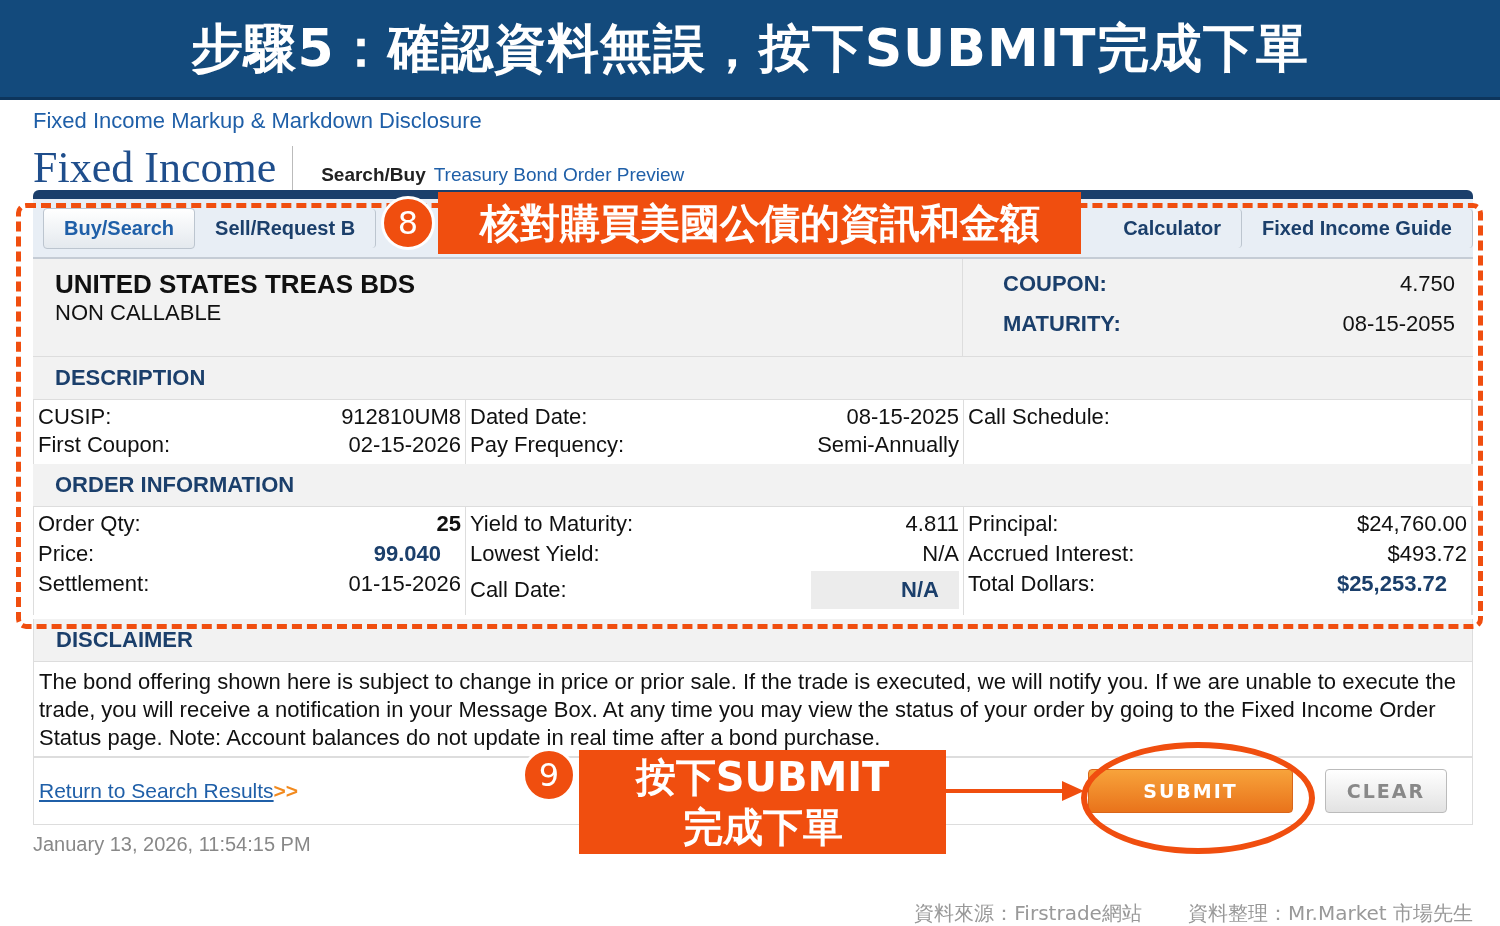 The image size is (1500, 926). Describe the element at coordinates (401, 417) in the screenshot. I see `field-value: 912810UM8` at that location.